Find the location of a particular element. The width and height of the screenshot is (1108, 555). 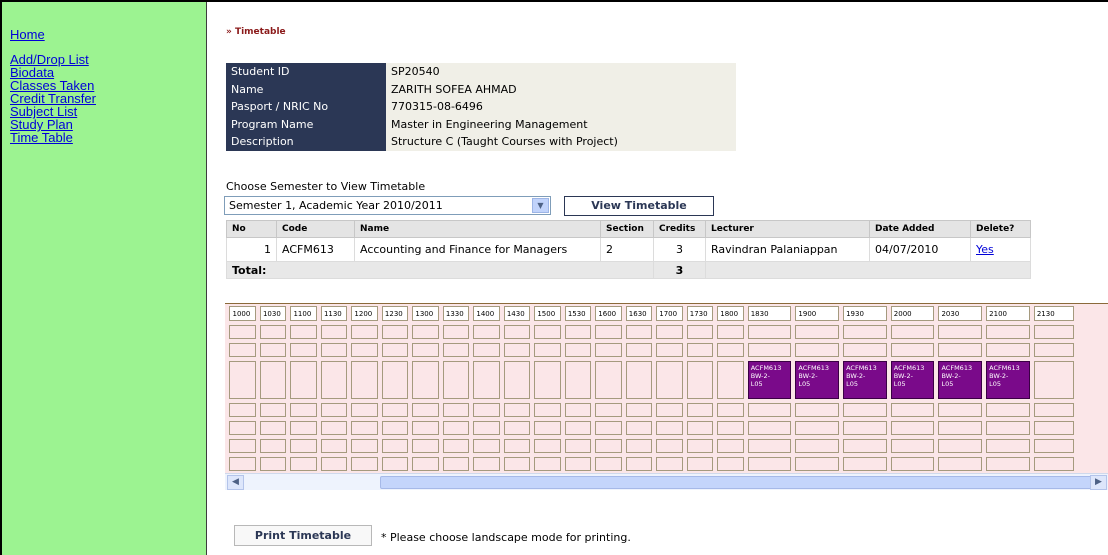

horizontal-scrollbar: ◀ ▶ is located at coordinates (666, 481).